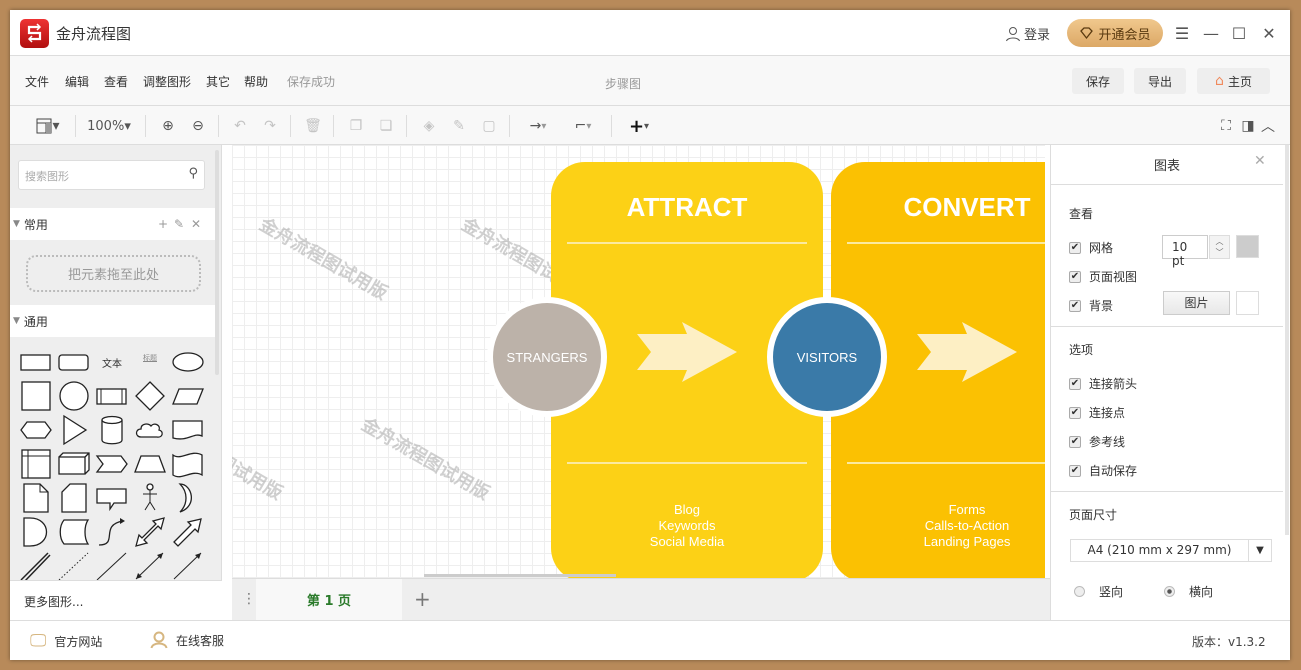  What do you see at coordinates (217, 262) in the screenshot?
I see `sidebar-scrollbar` at bounding box center [217, 262].